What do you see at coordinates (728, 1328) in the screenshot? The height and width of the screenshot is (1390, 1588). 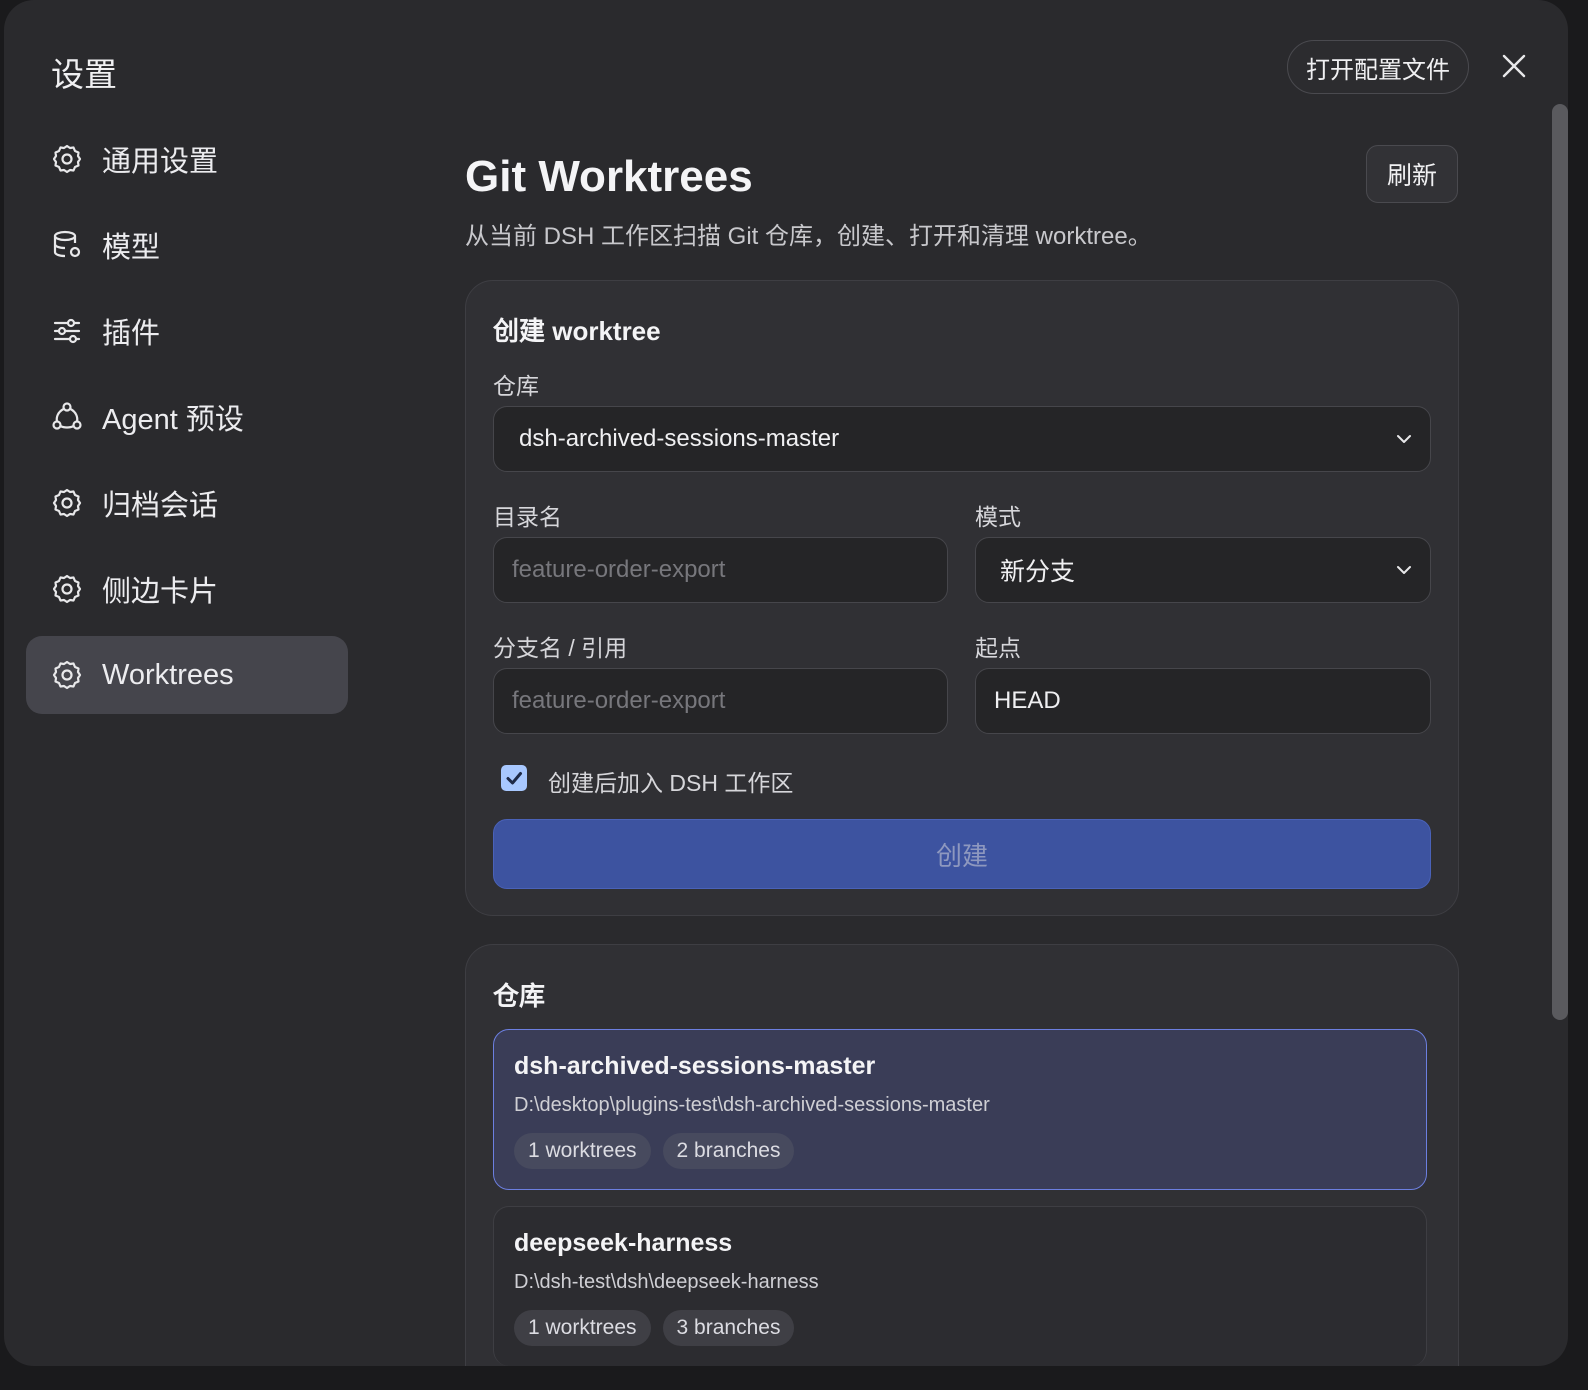 I see `branches-count-badge: 3 branches` at bounding box center [728, 1328].